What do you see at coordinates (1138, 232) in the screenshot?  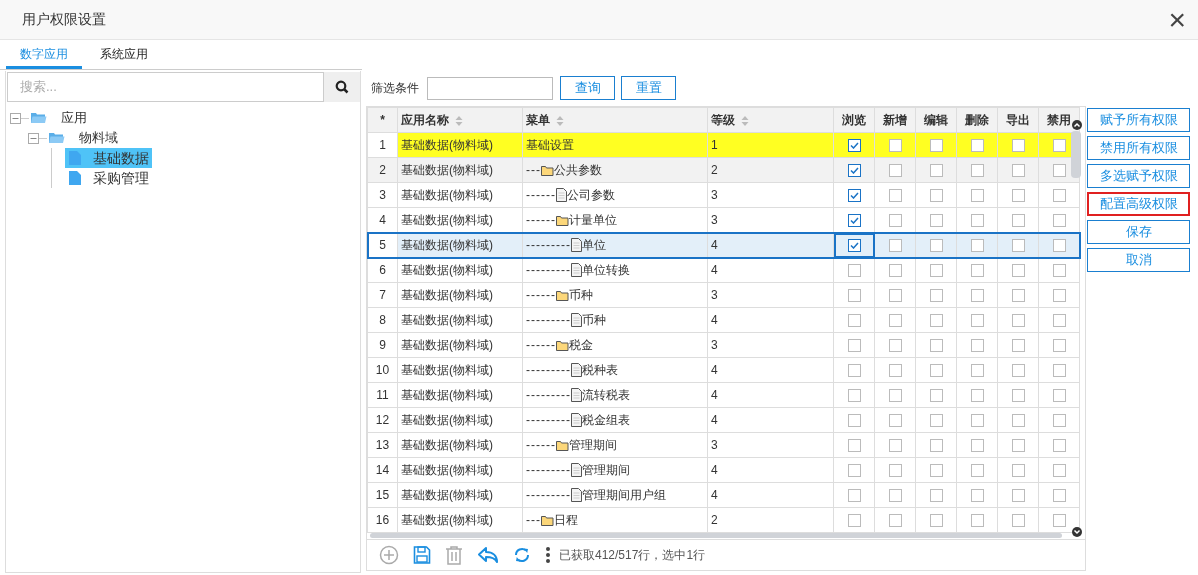 I see `action-button: 保存` at bounding box center [1138, 232].